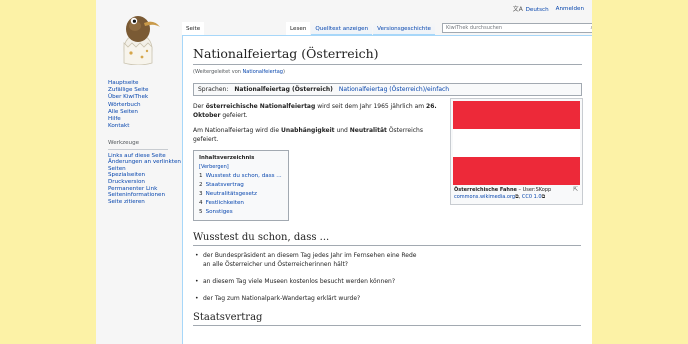  What do you see at coordinates (516, 115) in the screenshot?
I see `flag-stripe-top` at bounding box center [516, 115].